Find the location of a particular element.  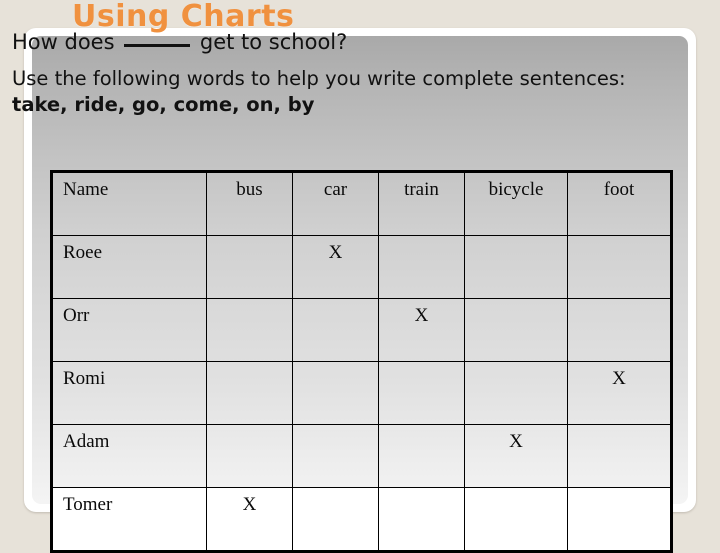

cell-student-name: Orr is located at coordinates (129, 330).